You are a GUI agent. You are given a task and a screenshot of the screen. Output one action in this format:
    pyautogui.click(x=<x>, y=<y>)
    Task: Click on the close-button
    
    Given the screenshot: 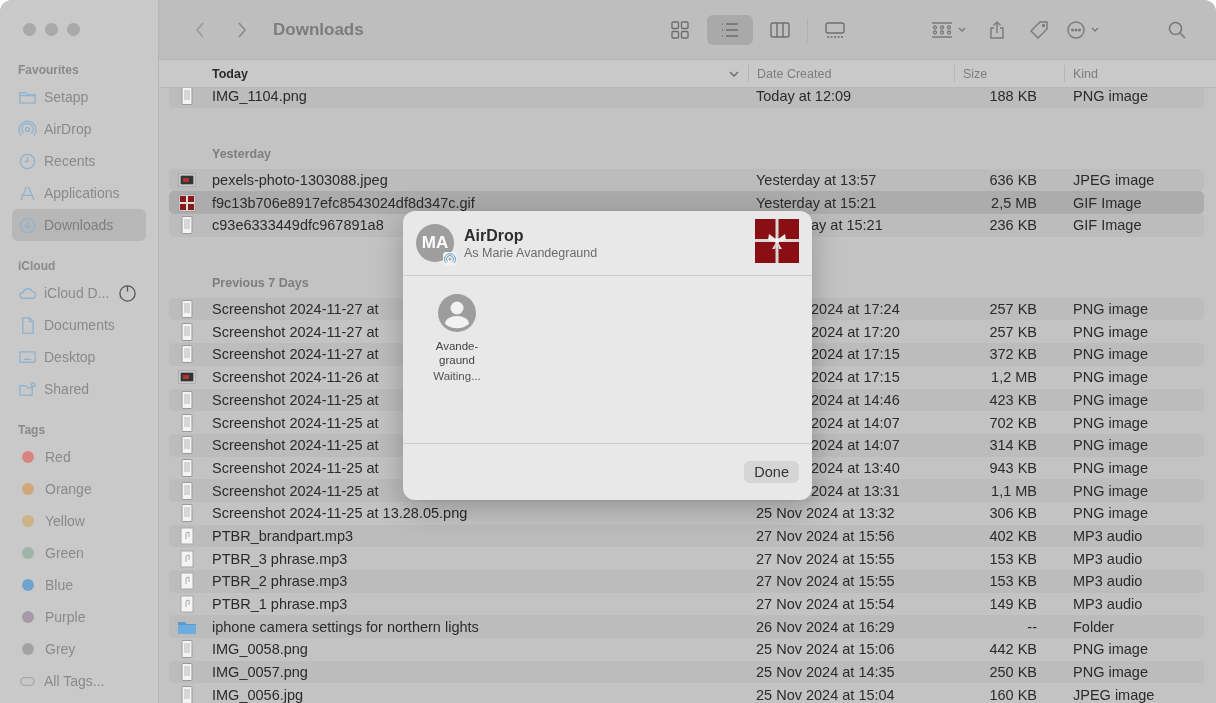 What is the action you would take?
    pyautogui.click(x=29, y=29)
    